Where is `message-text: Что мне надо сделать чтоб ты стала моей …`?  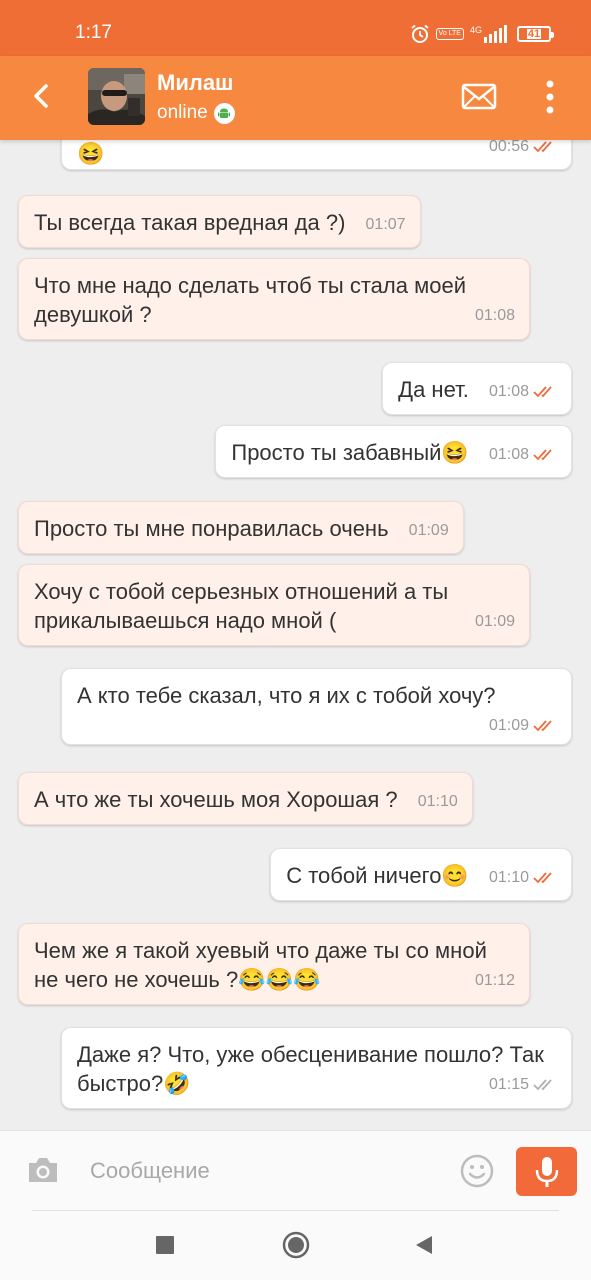 message-text: Что мне надо сделать чтоб ты стала моей … is located at coordinates (250, 300).